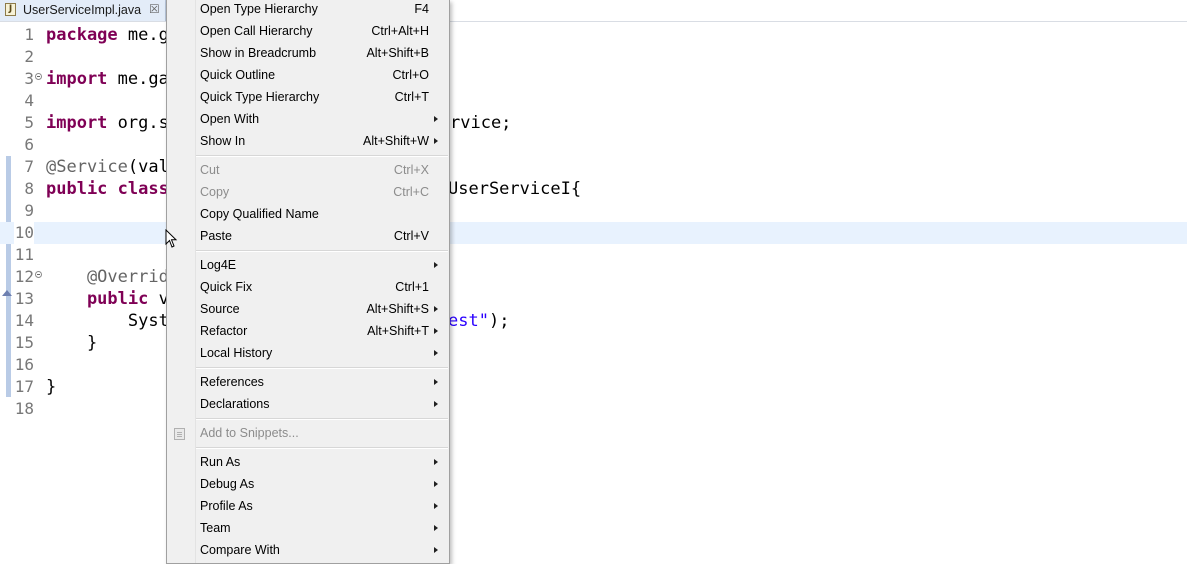  What do you see at coordinates (308, 333) in the screenshot?
I see `menu-item-refactor: Refactor Alt+Shift+T` at bounding box center [308, 333].